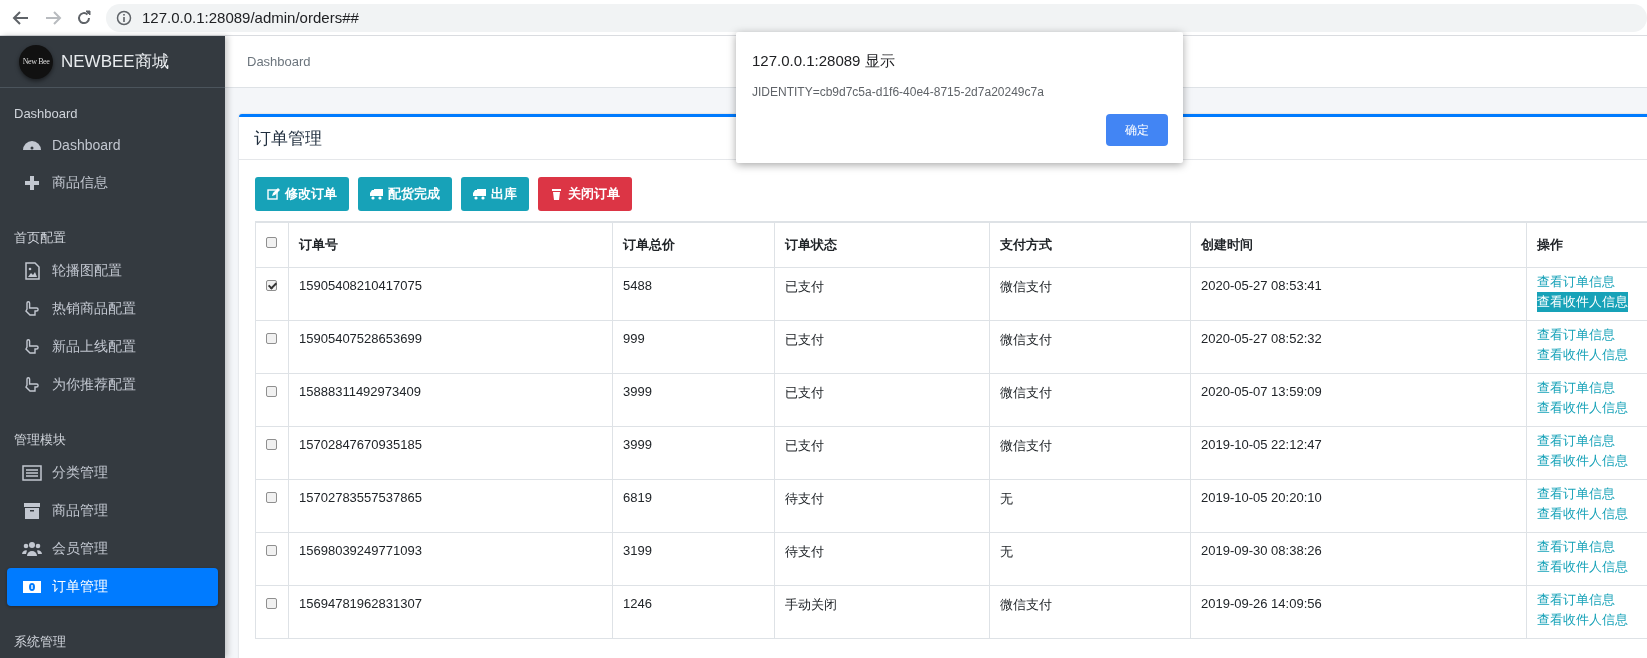 The image size is (1647, 658). What do you see at coordinates (124, 17) in the screenshot?
I see `info-icon` at bounding box center [124, 17].